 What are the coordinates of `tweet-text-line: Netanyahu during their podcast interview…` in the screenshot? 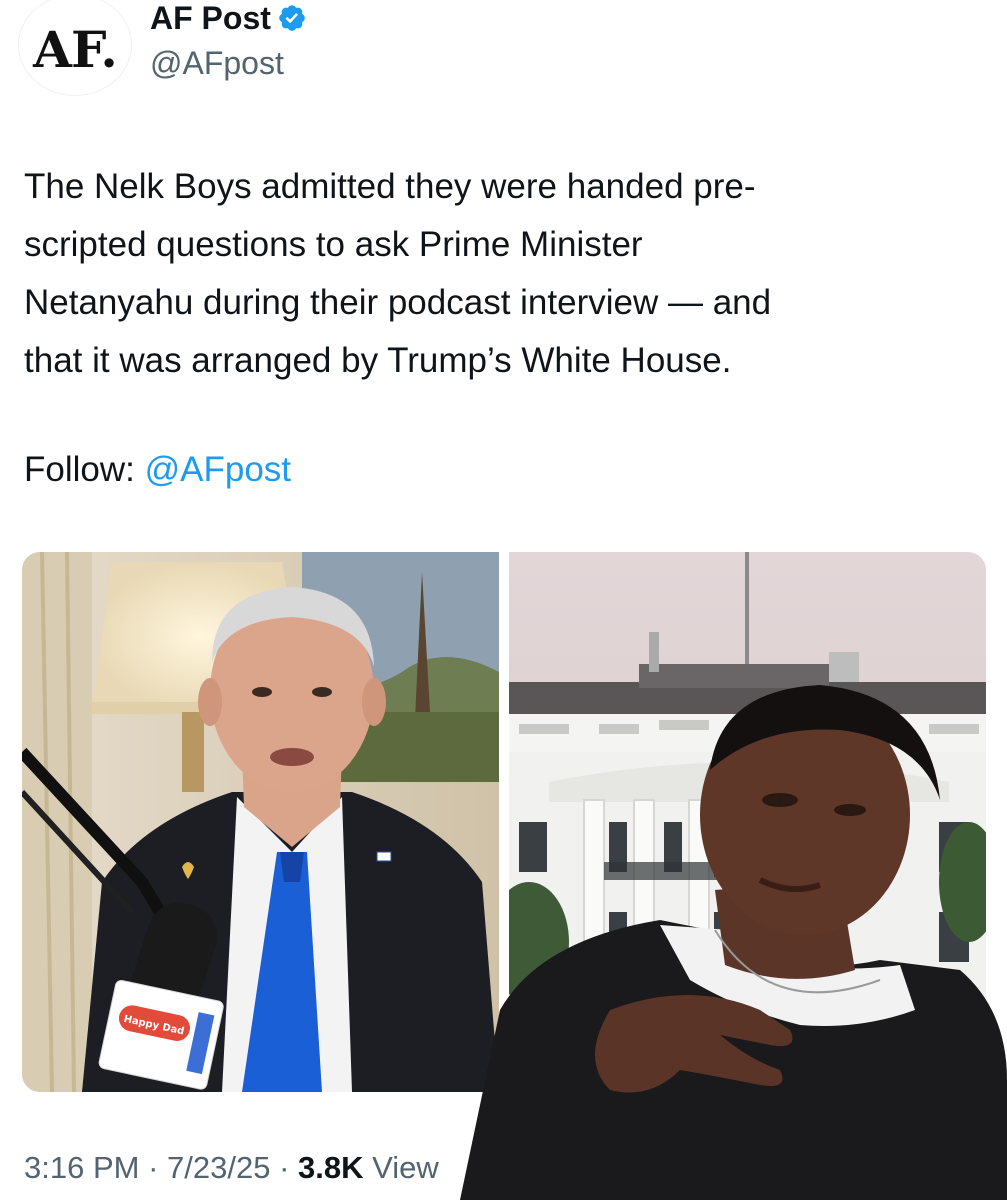 It's located at (398, 302).